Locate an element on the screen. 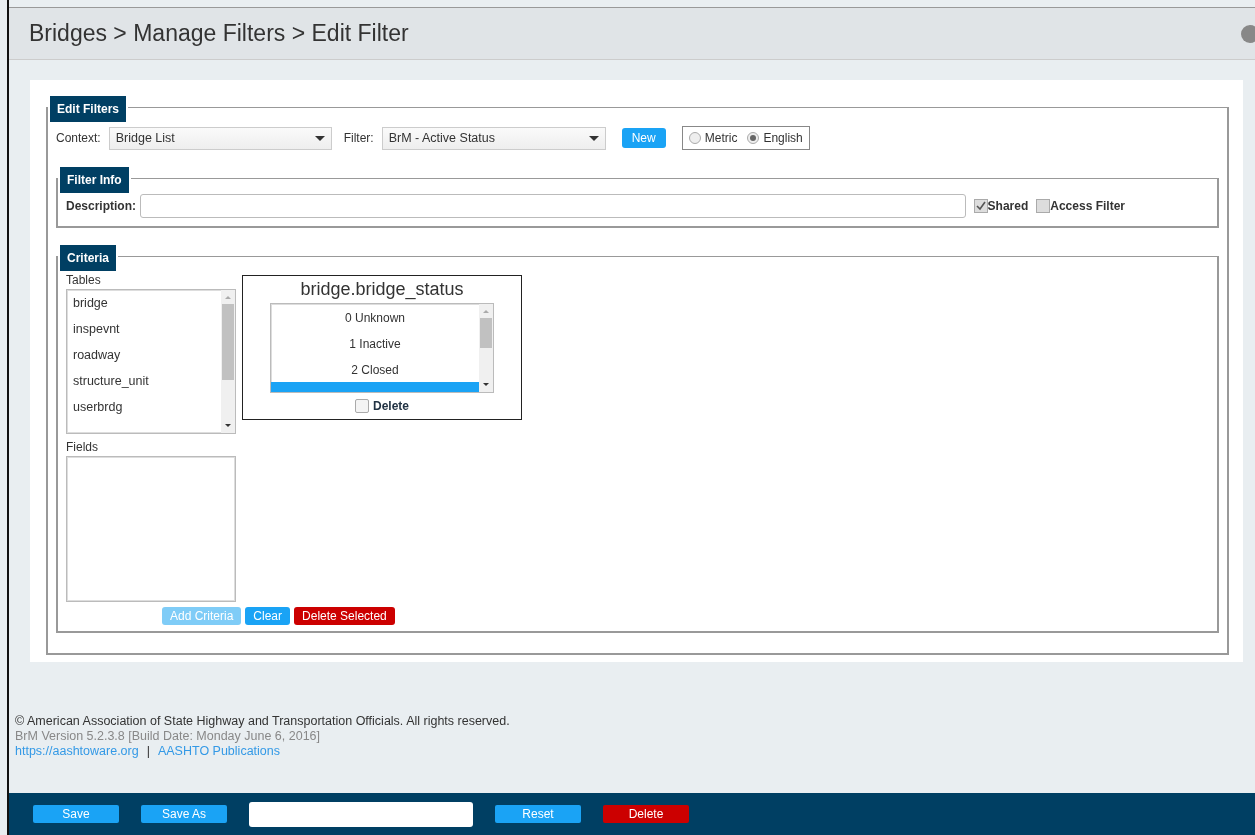  unit-radio: English is located at coordinates (775, 138).